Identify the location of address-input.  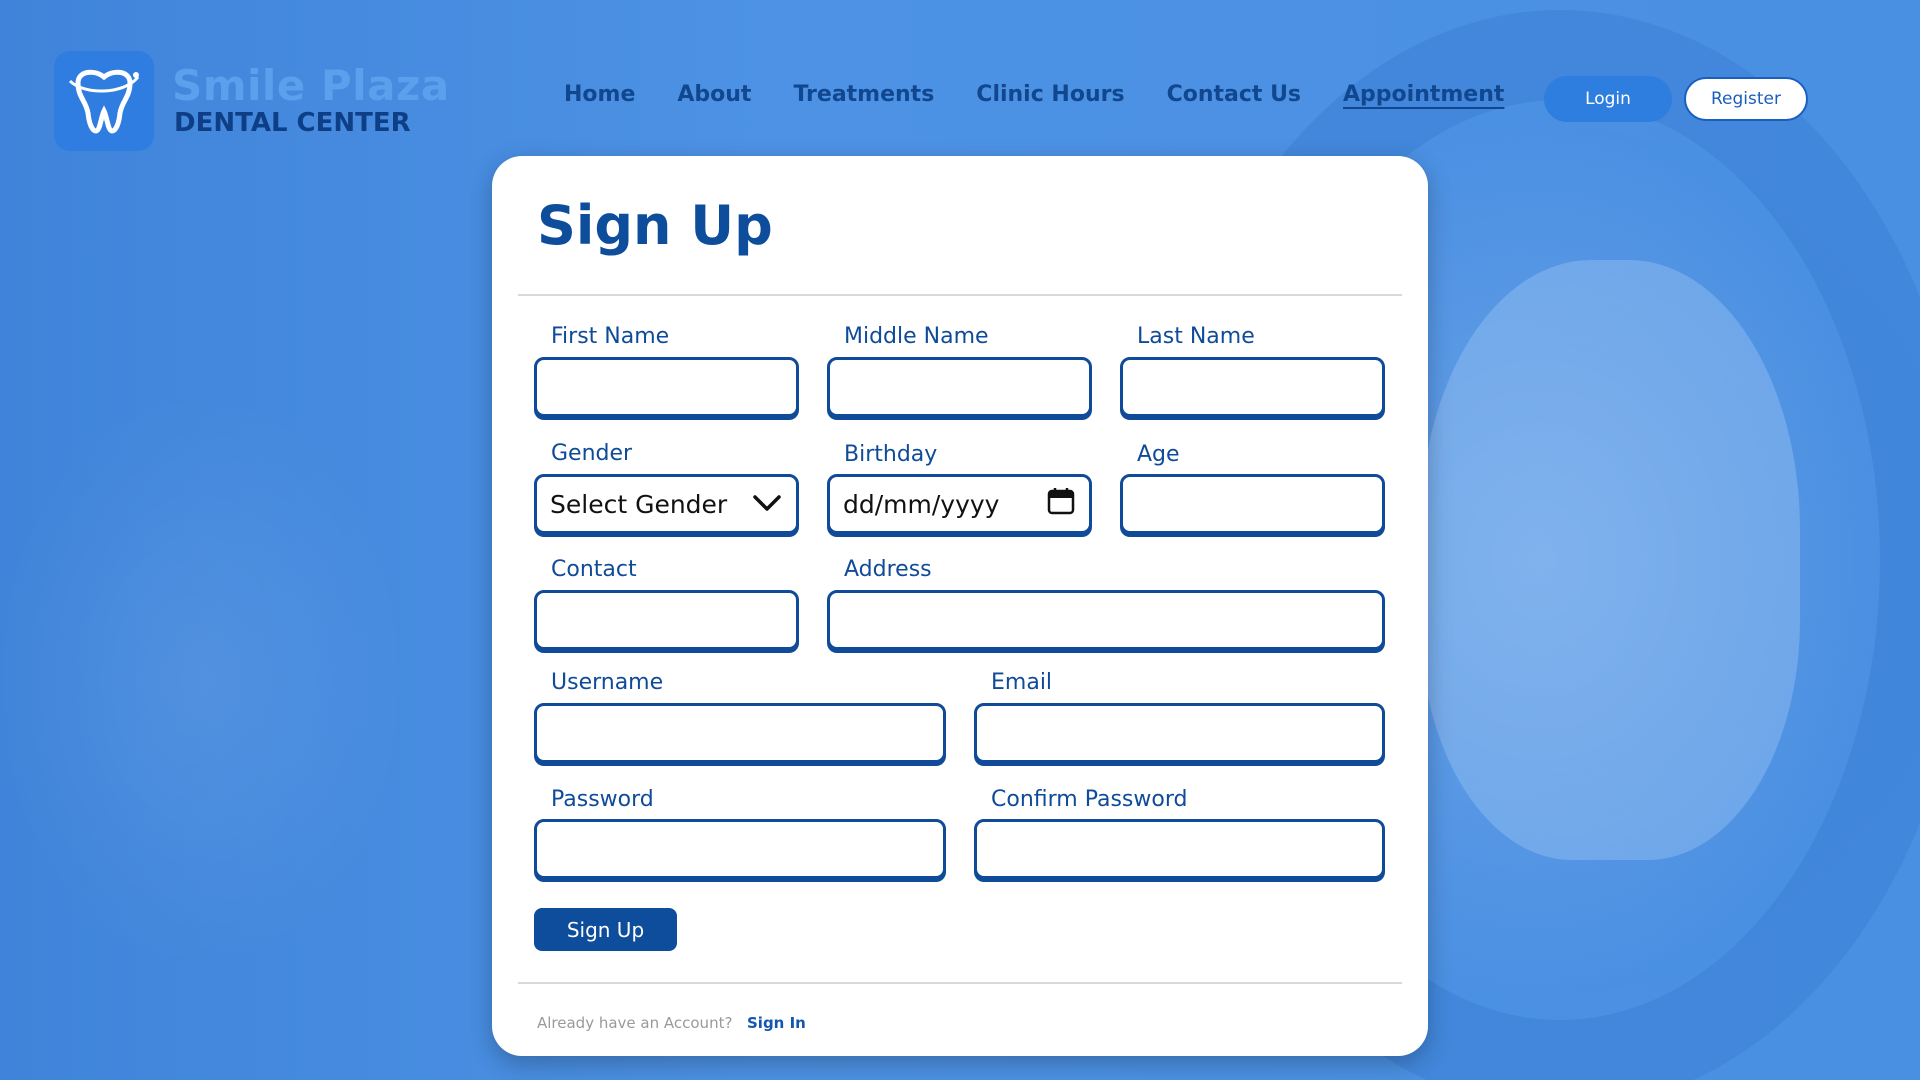
(1106, 620).